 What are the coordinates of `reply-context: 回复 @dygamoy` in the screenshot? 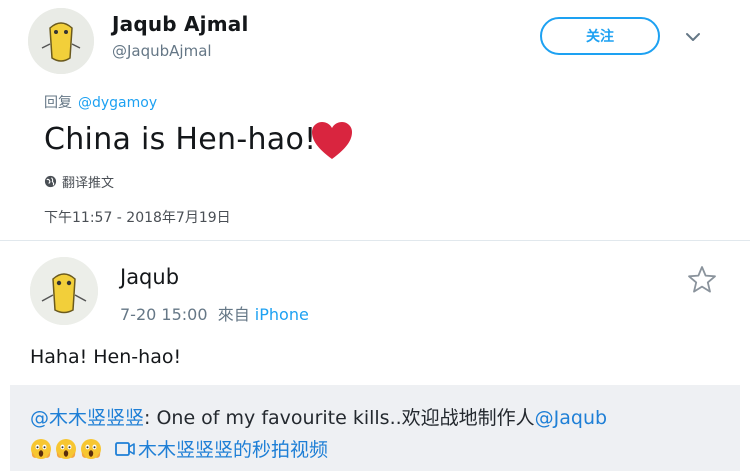 It's located at (100, 102).